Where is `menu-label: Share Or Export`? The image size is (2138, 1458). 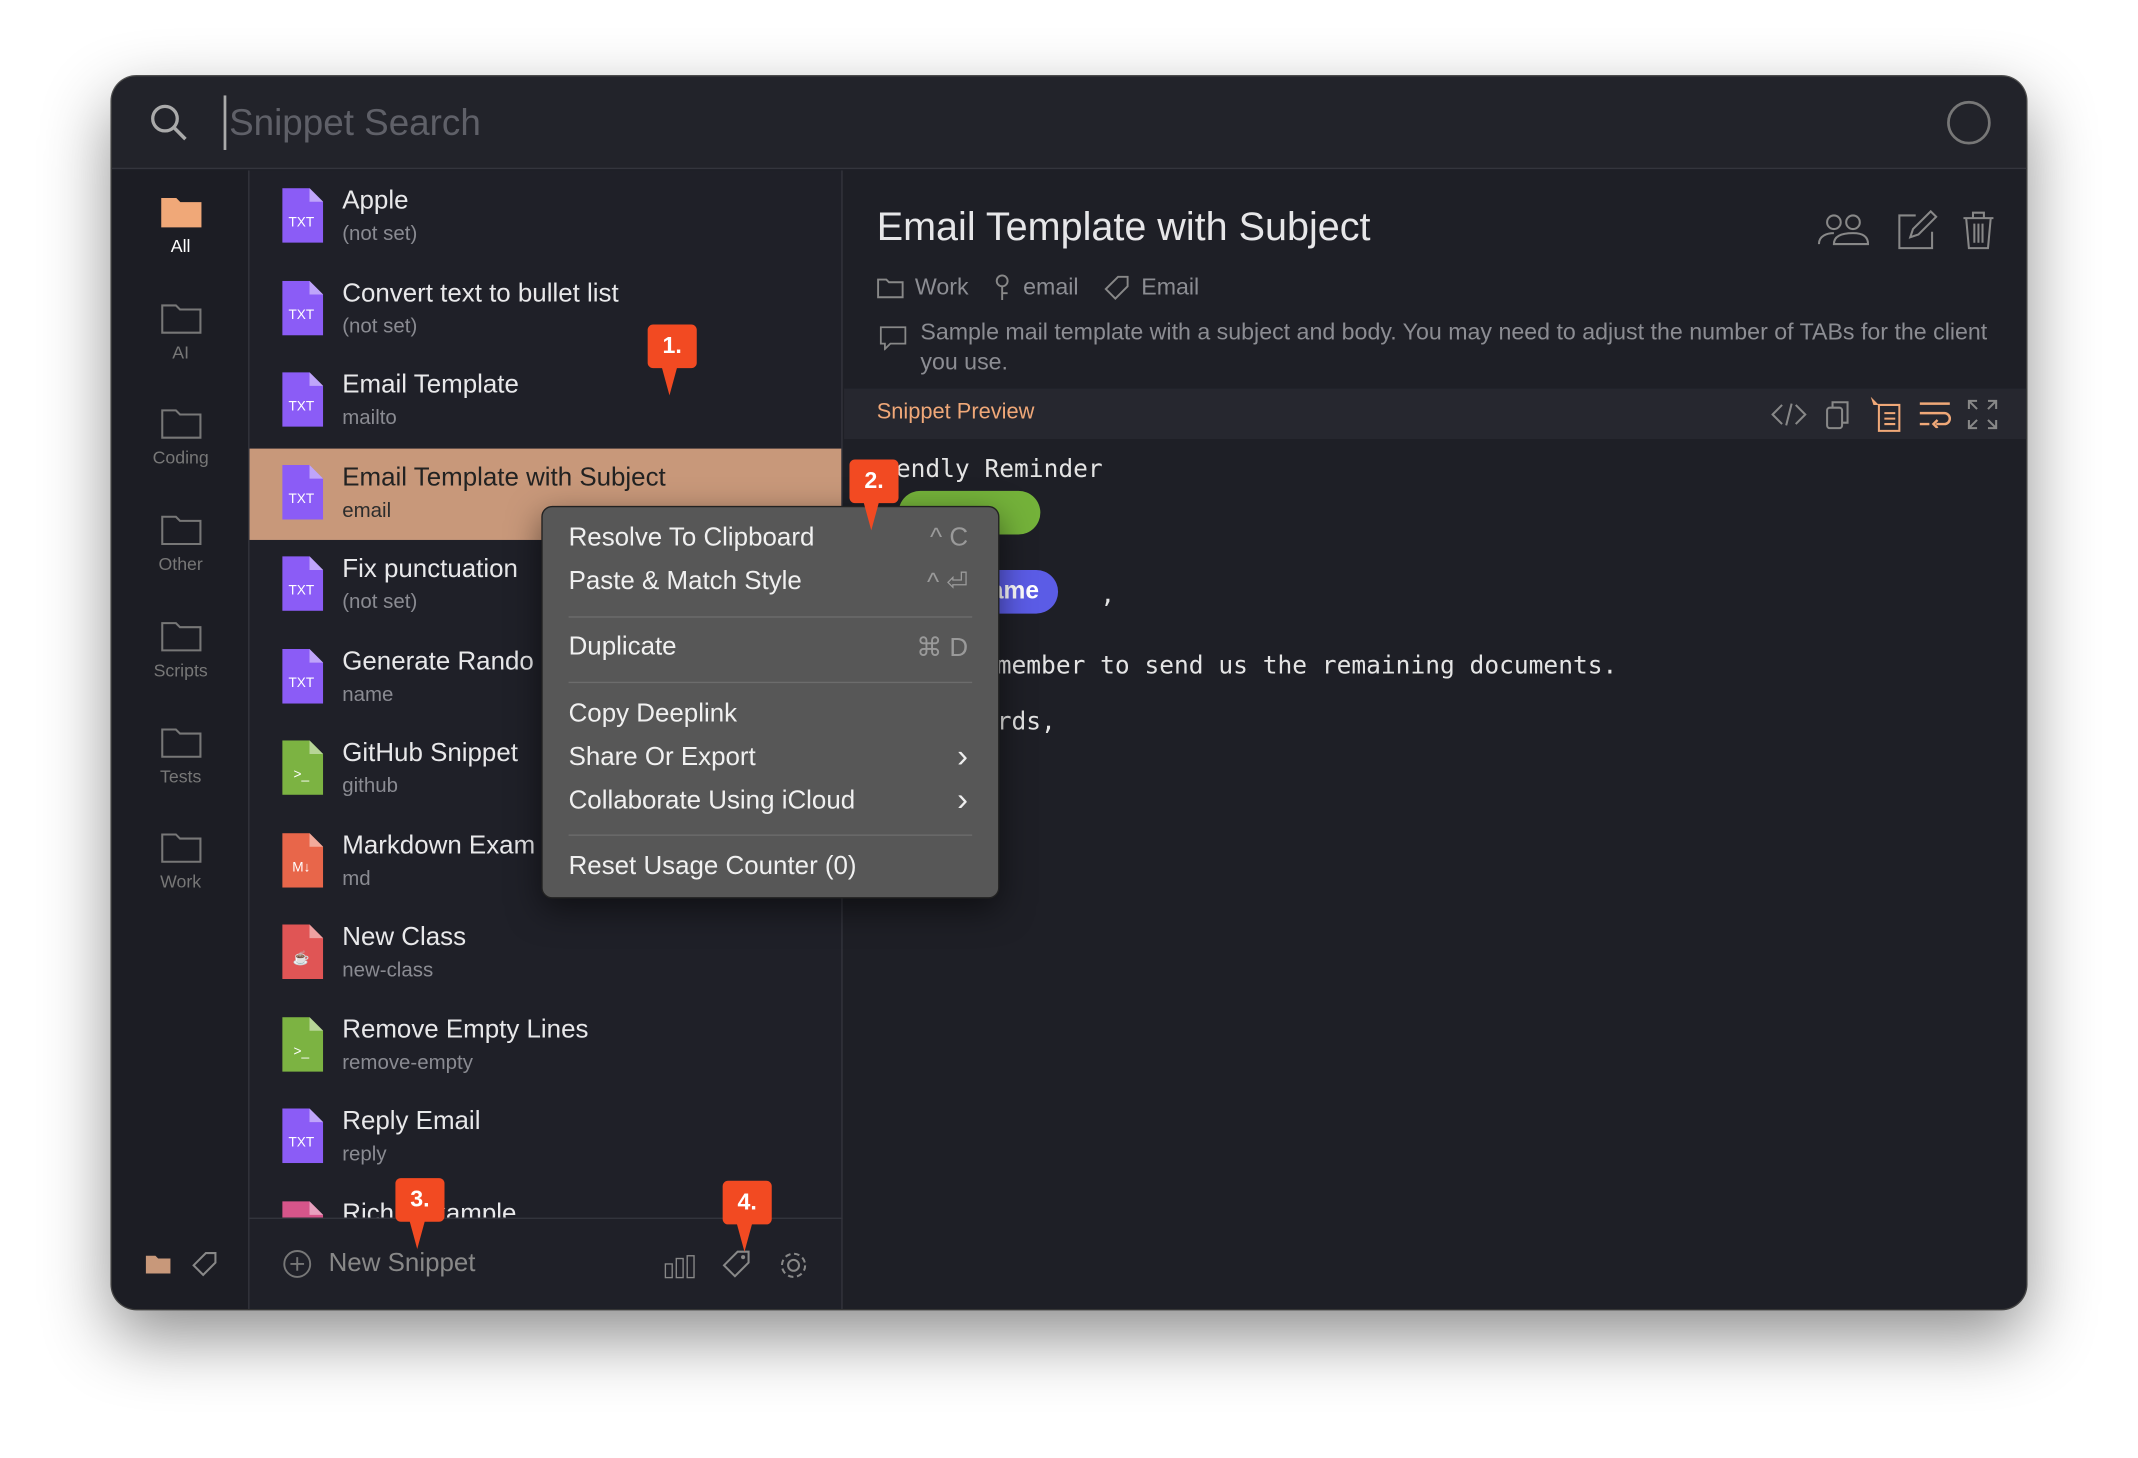 menu-label: Share Or Export is located at coordinates (662, 757).